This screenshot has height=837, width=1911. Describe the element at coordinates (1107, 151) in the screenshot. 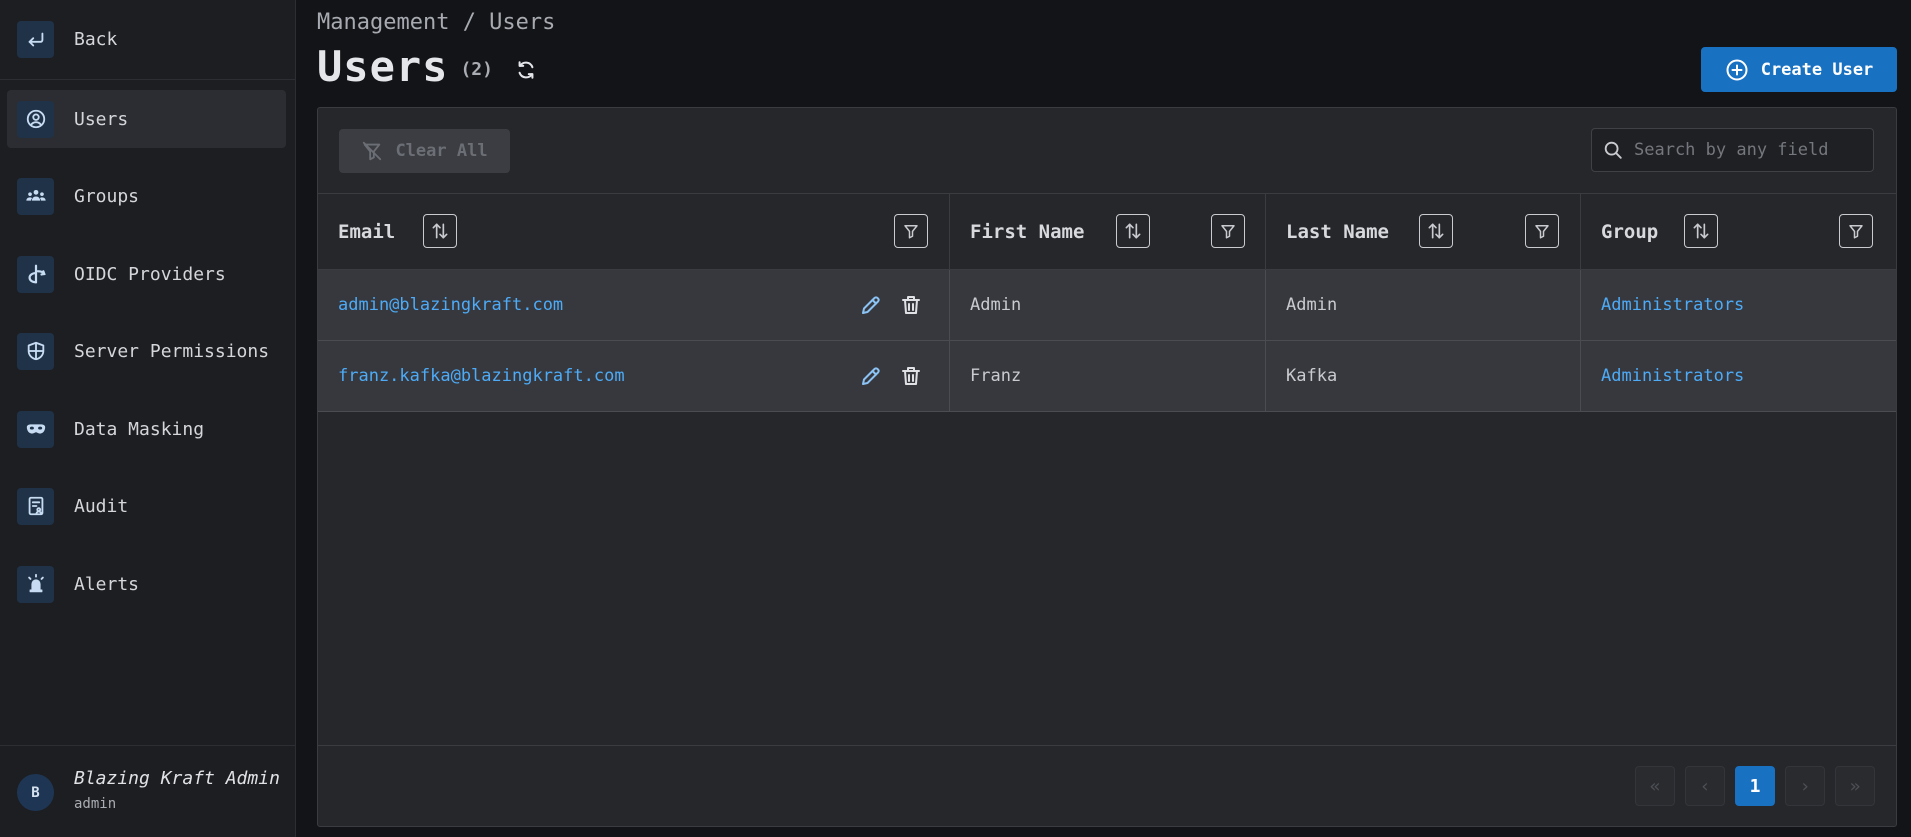

I see `table-toolbar: Clear All` at that location.